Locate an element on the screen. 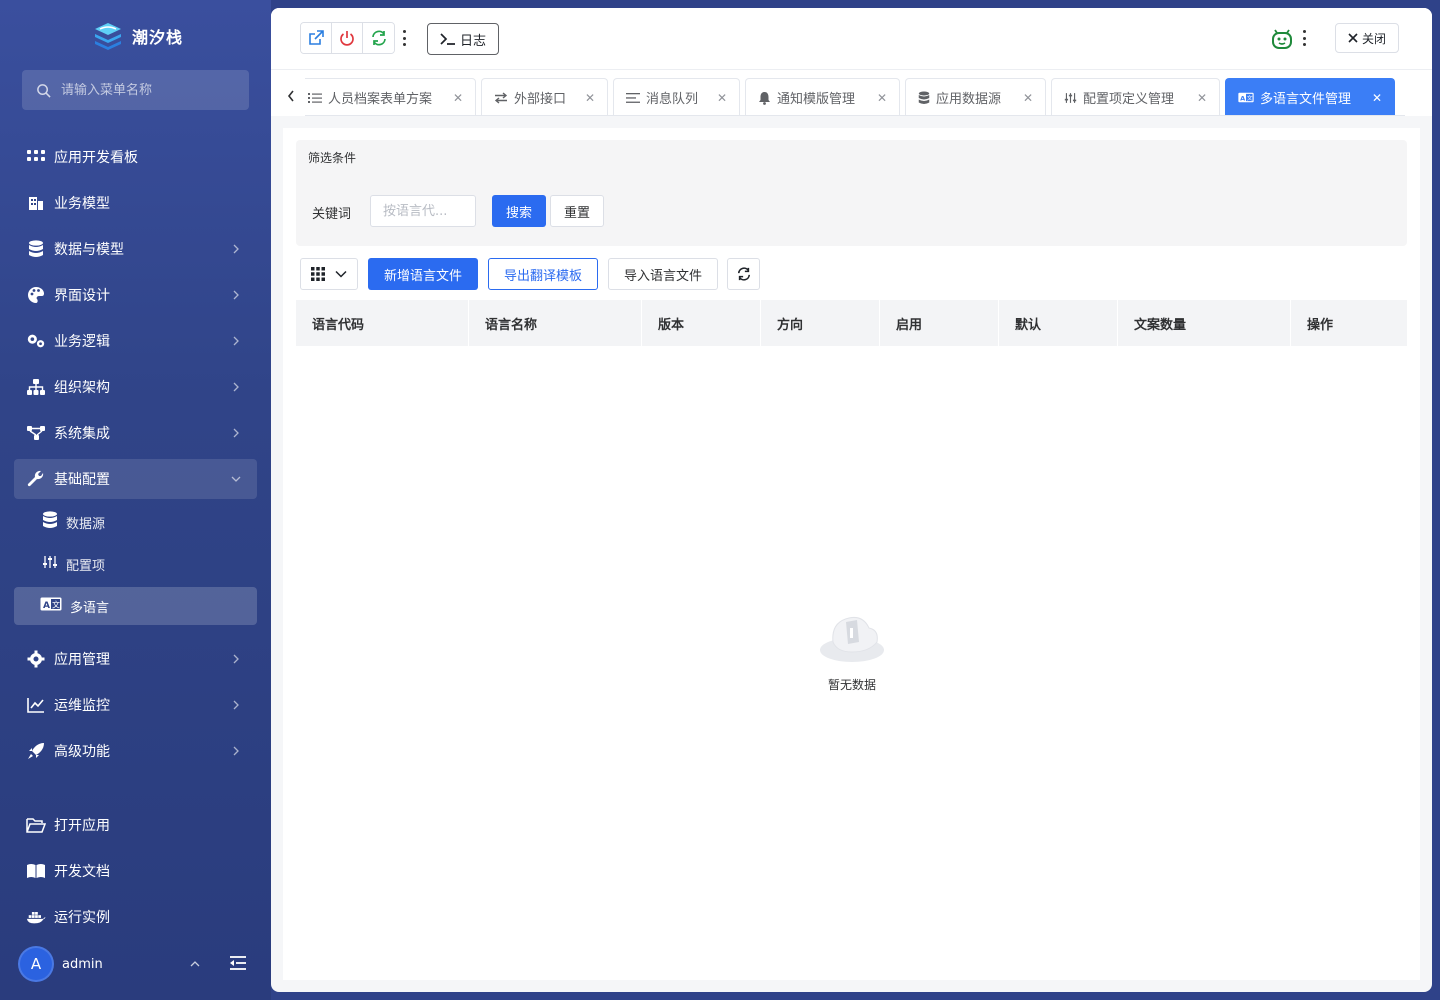 The width and height of the screenshot is (1440, 1000). nav-item-basic-config: 基础配置 is located at coordinates (135, 479).